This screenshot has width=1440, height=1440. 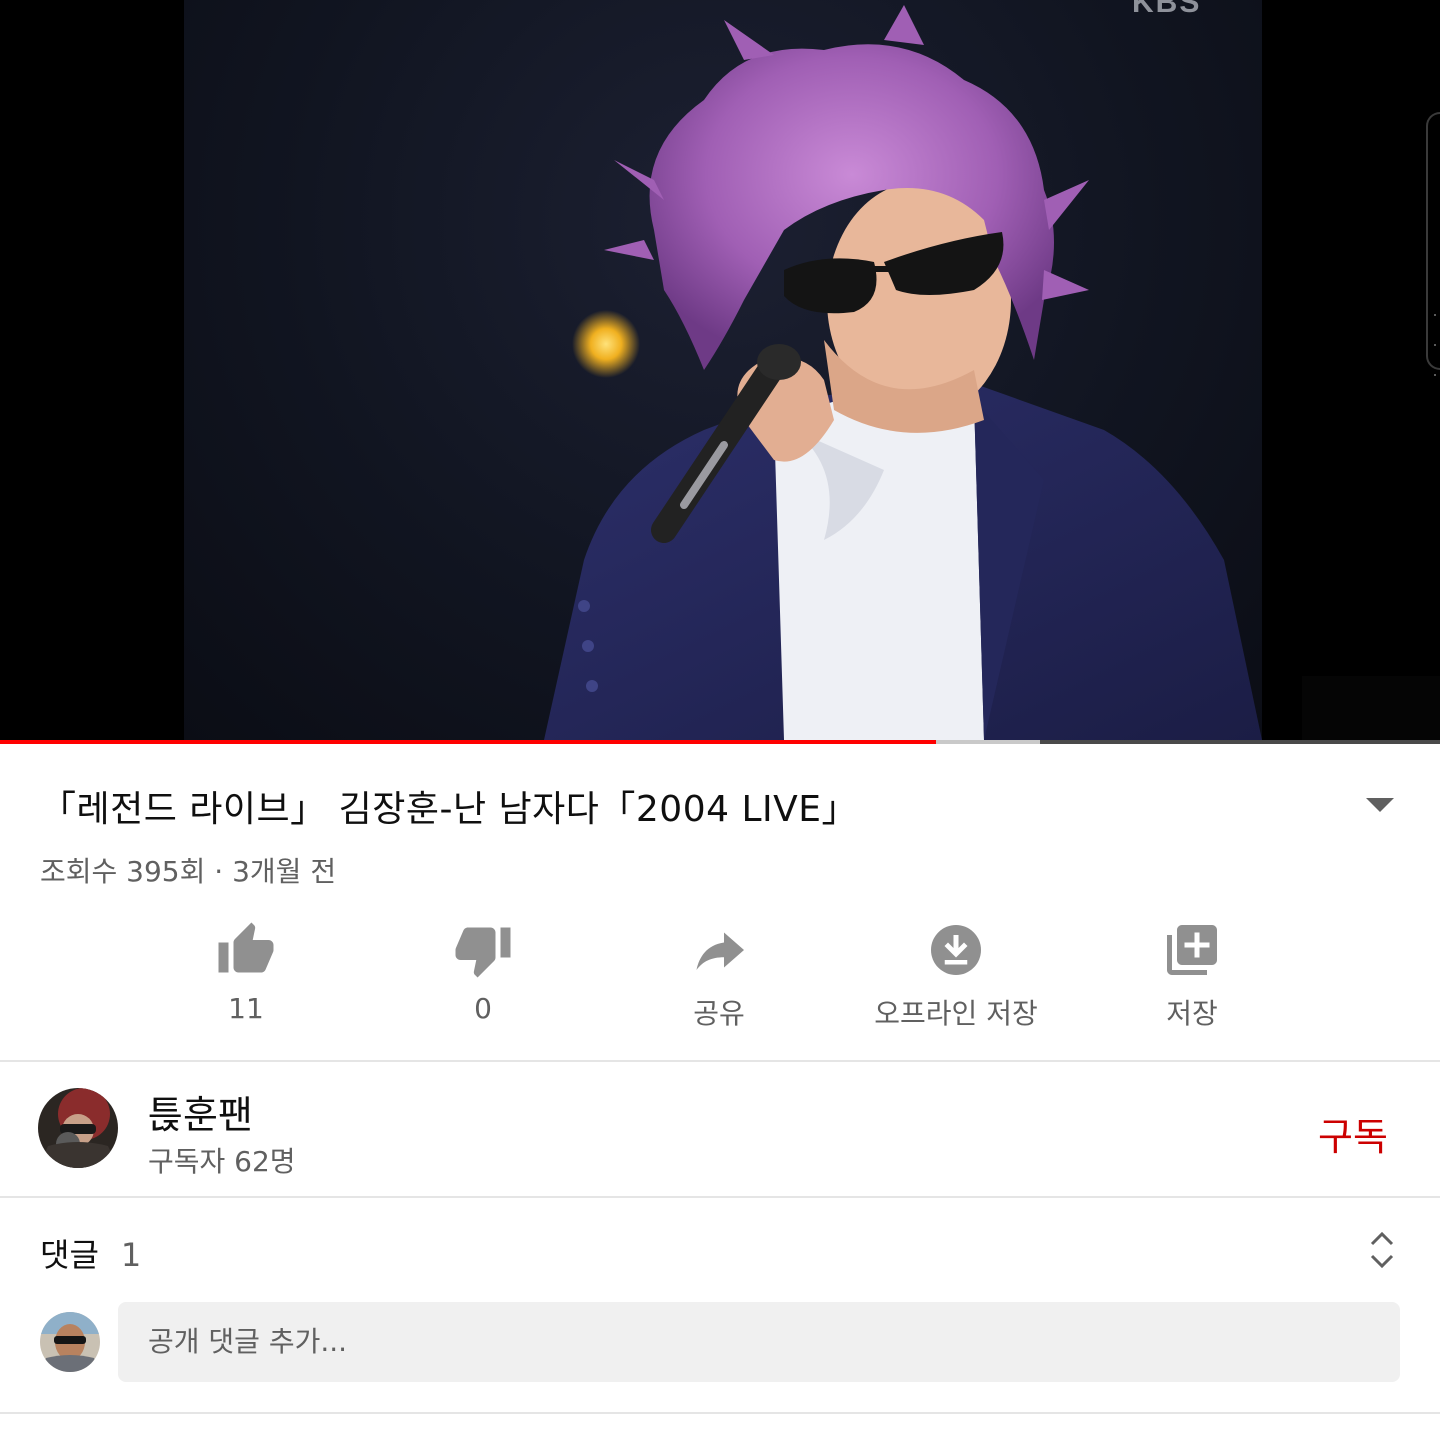 I want to click on thumb-down-icon, so click(x=483, y=952).